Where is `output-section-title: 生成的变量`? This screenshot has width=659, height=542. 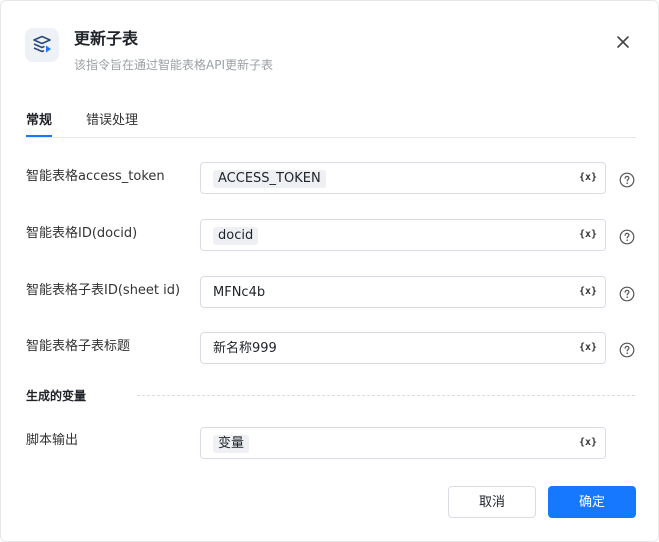
output-section-title: 生成的变量 is located at coordinates (56, 396).